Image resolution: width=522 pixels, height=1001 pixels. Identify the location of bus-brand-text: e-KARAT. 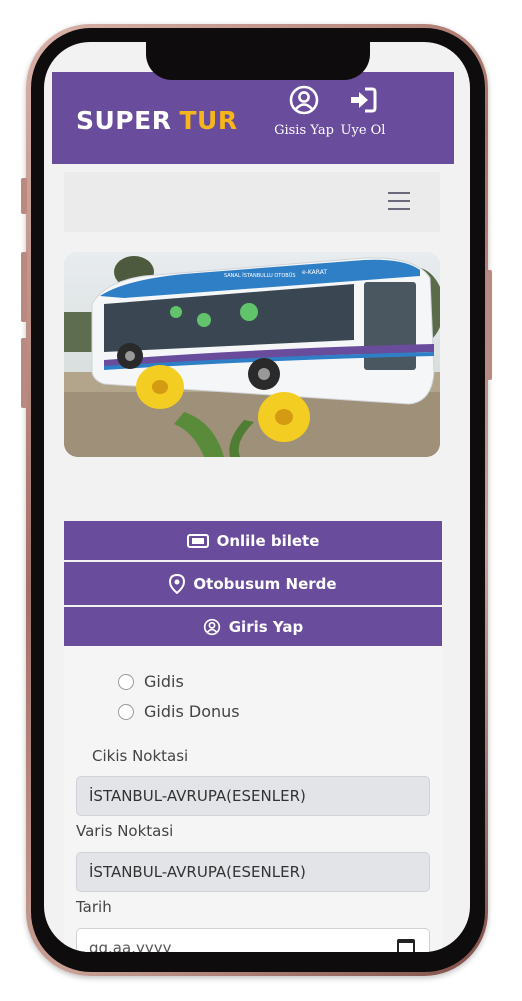
(314, 272).